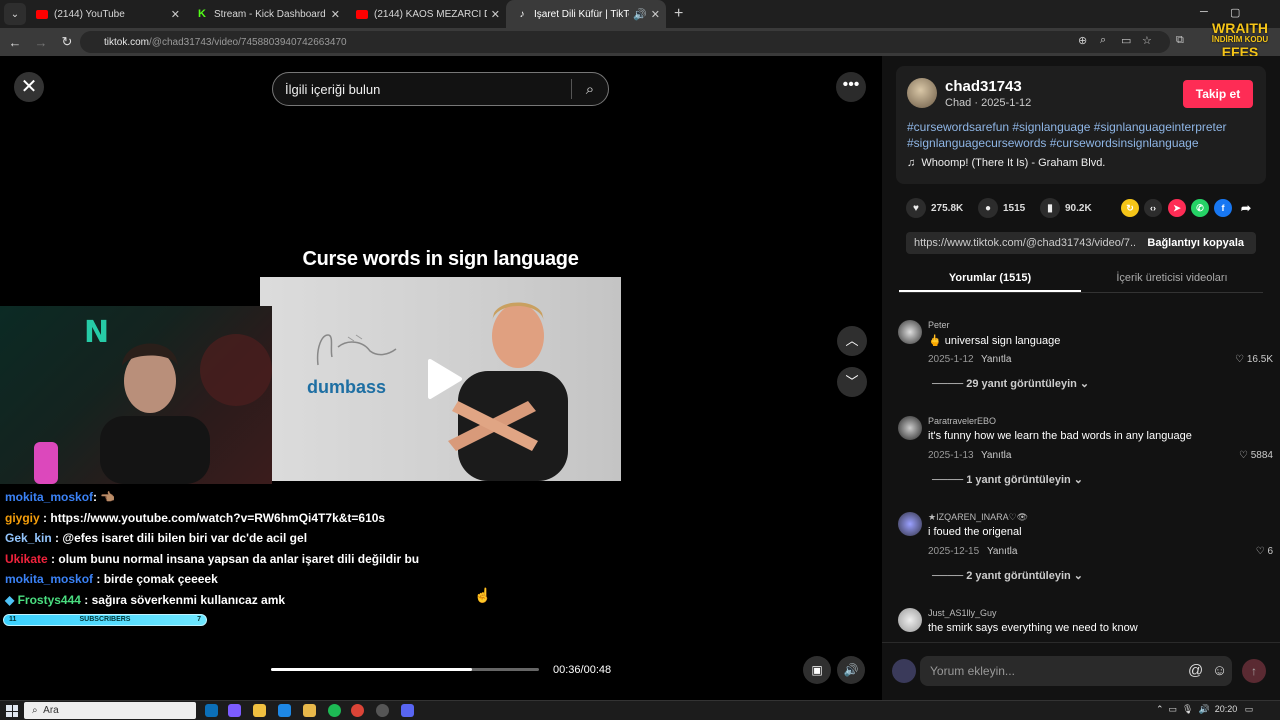  I want to click on search-icon: ⌕, so click(590, 89).